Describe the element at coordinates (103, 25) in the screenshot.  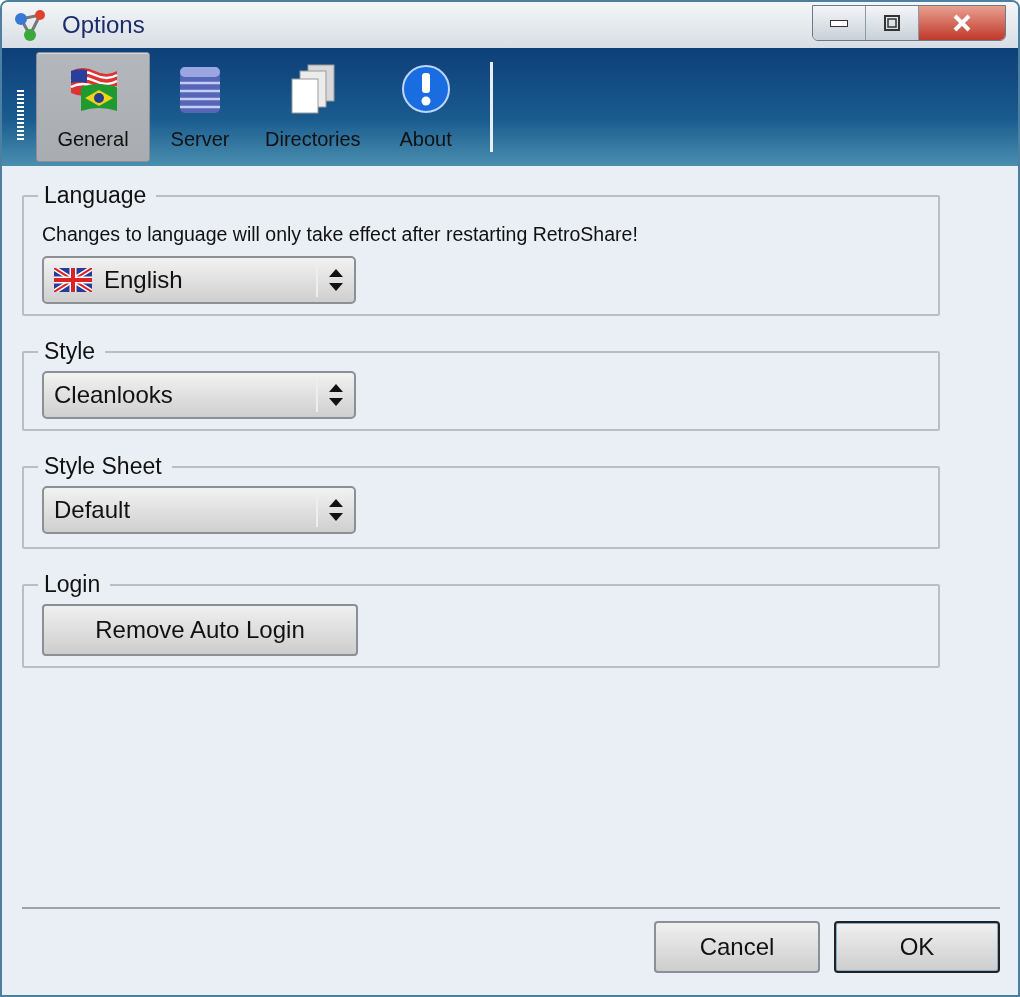
I see `window-title: Options` at that location.